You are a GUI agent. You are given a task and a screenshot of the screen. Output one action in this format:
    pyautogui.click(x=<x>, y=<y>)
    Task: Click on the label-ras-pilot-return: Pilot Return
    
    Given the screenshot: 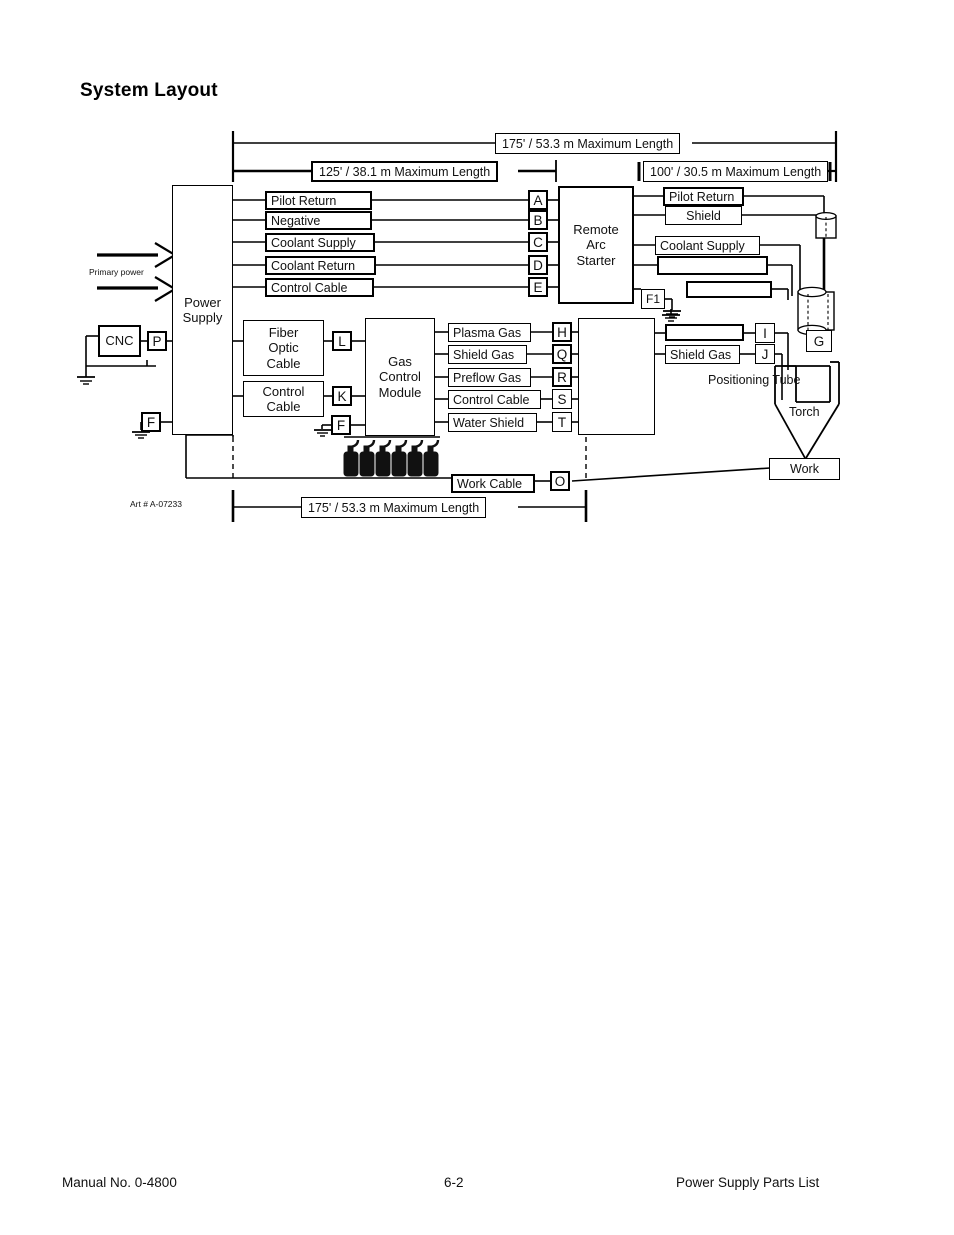 What is the action you would take?
    pyautogui.click(x=703, y=196)
    